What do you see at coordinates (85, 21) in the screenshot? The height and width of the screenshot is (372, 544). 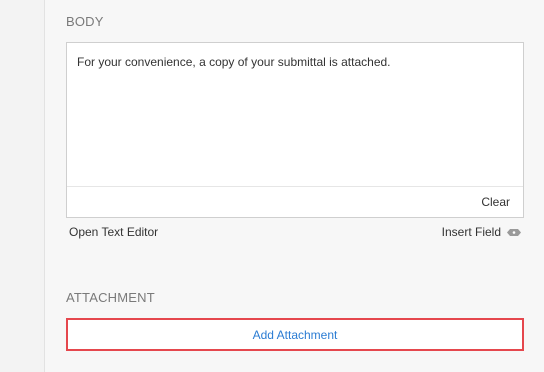 I see `body-section-label: BODY` at bounding box center [85, 21].